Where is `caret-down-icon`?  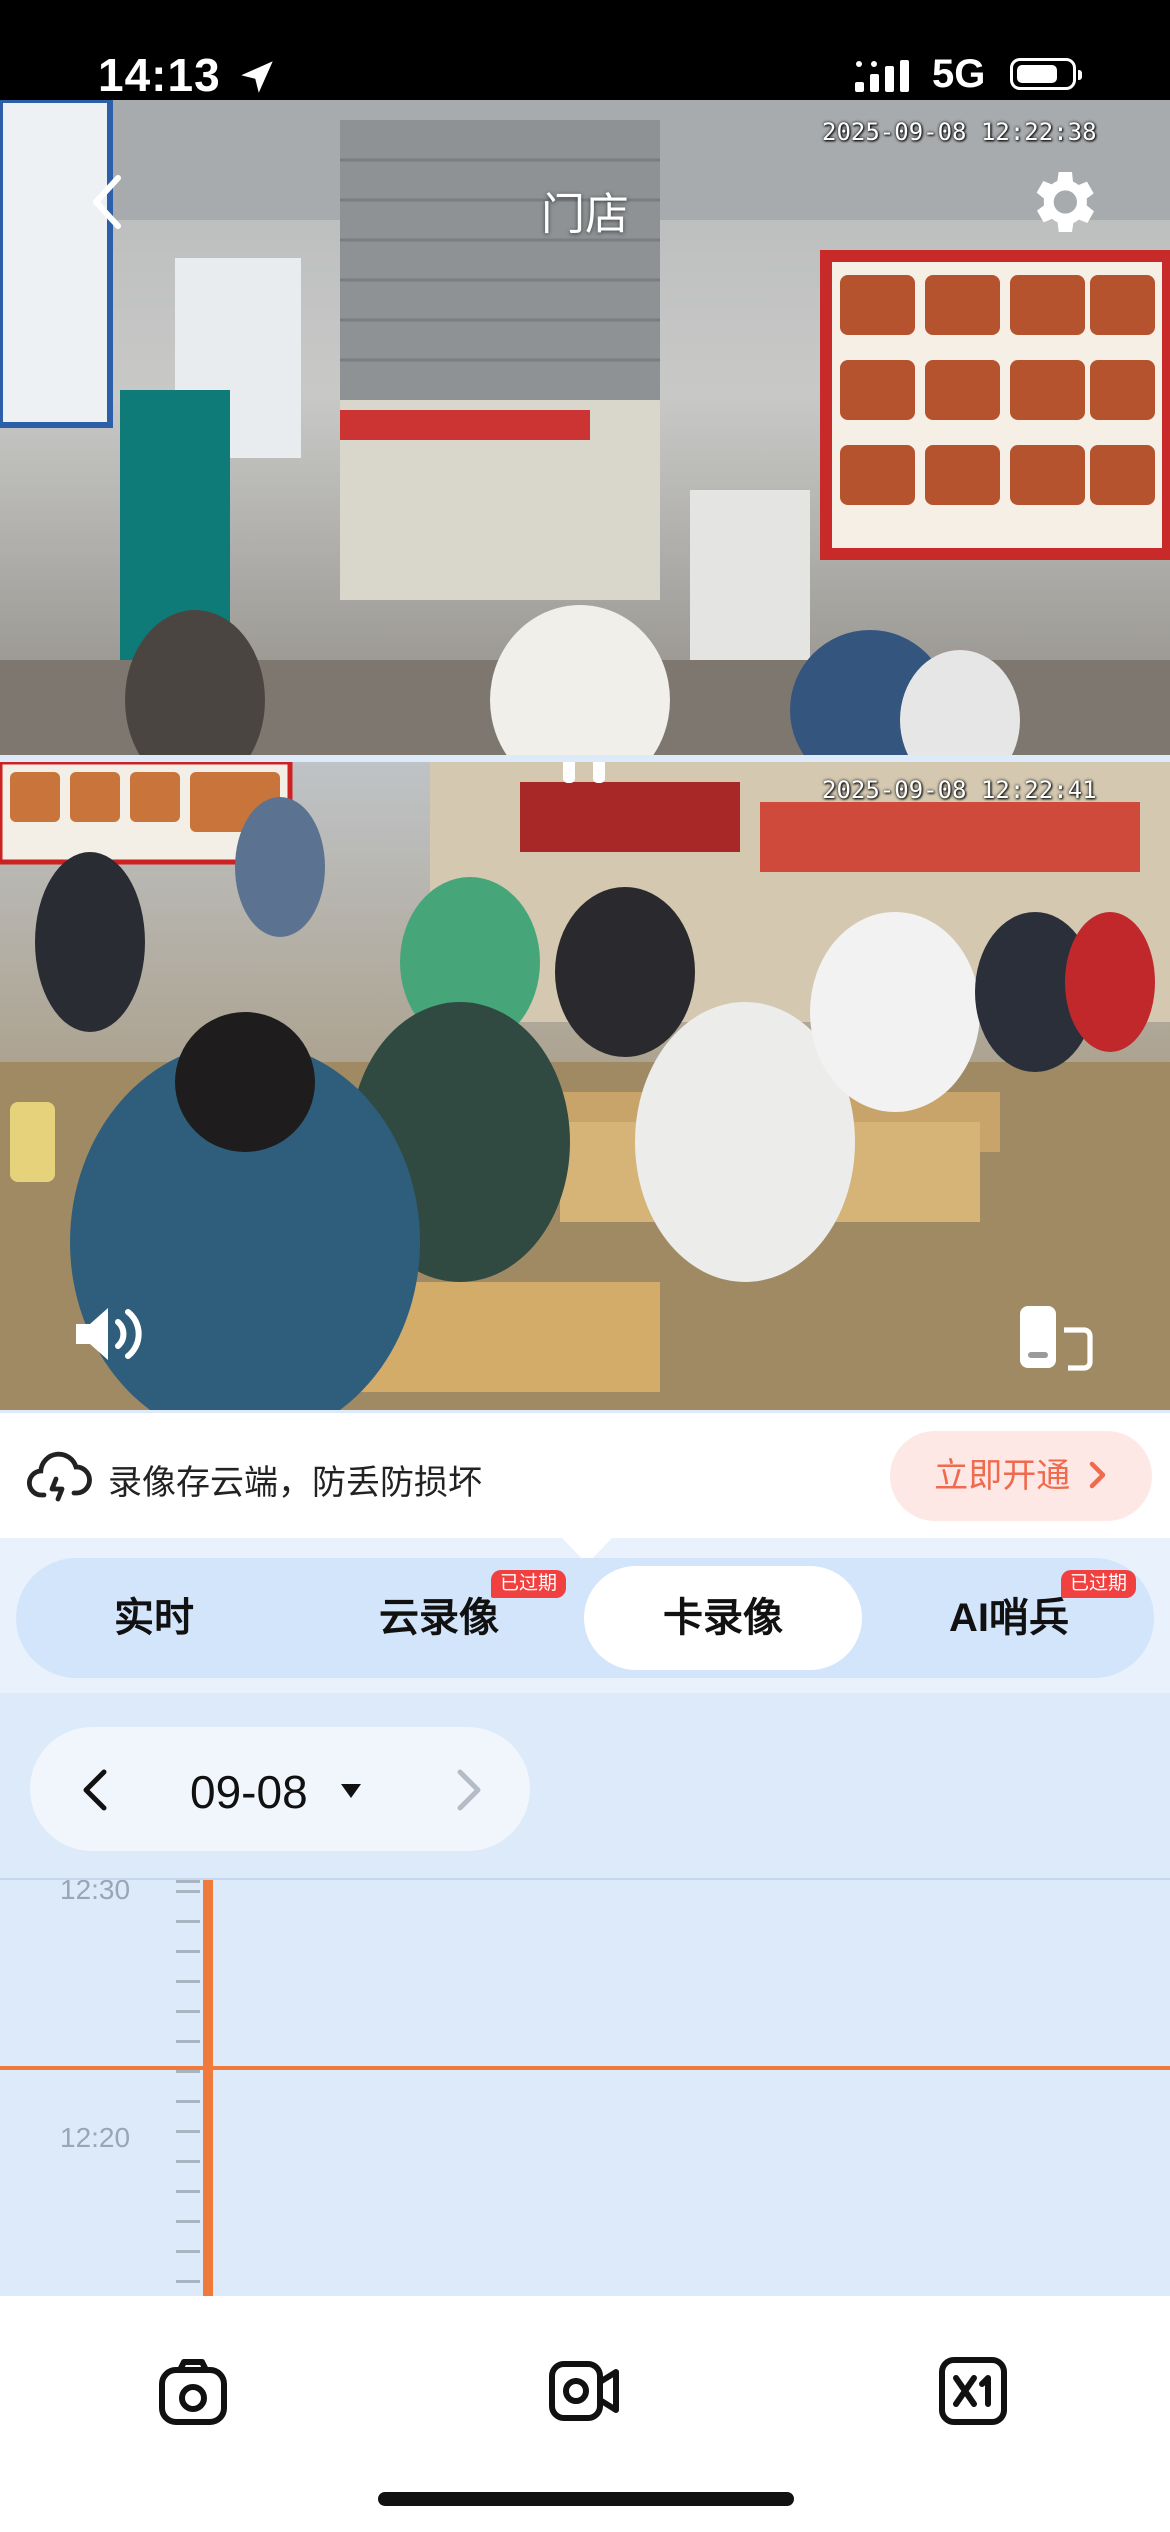
caret-down-icon is located at coordinates (351, 1791).